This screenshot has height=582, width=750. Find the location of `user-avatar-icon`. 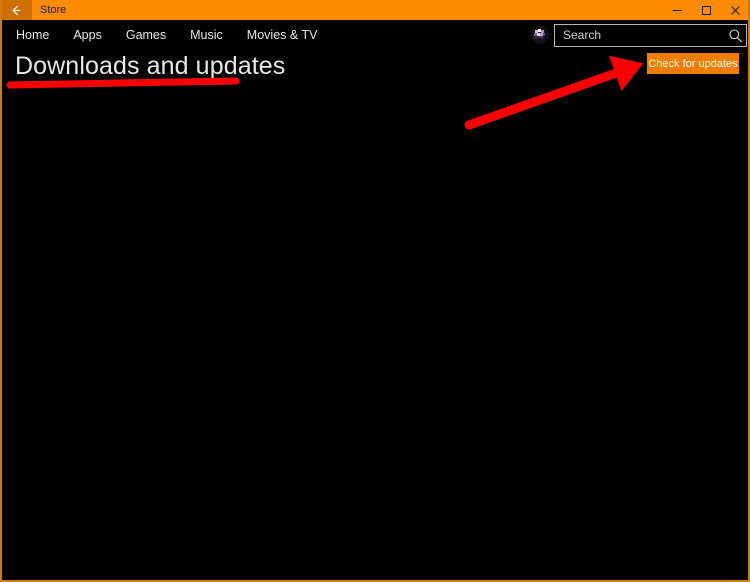

user-avatar-icon is located at coordinates (540, 35).